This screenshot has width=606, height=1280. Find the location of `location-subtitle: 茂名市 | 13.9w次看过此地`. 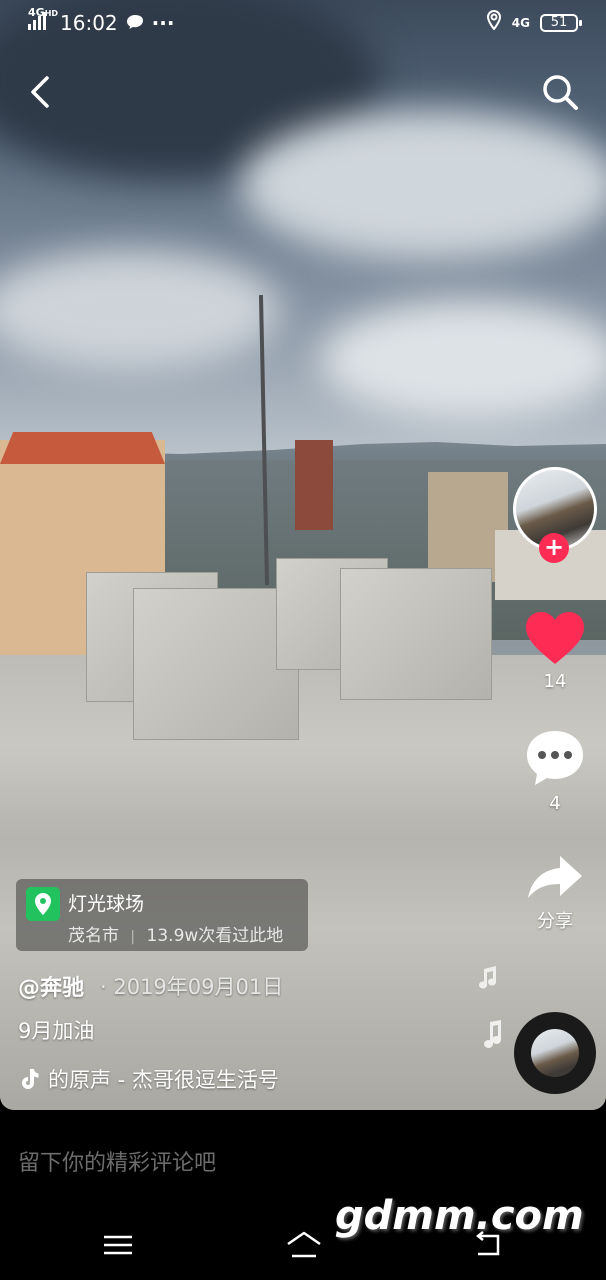

location-subtitle: 茂名市 | 13.9w次看过此地 is located at coordinates (175, 933).